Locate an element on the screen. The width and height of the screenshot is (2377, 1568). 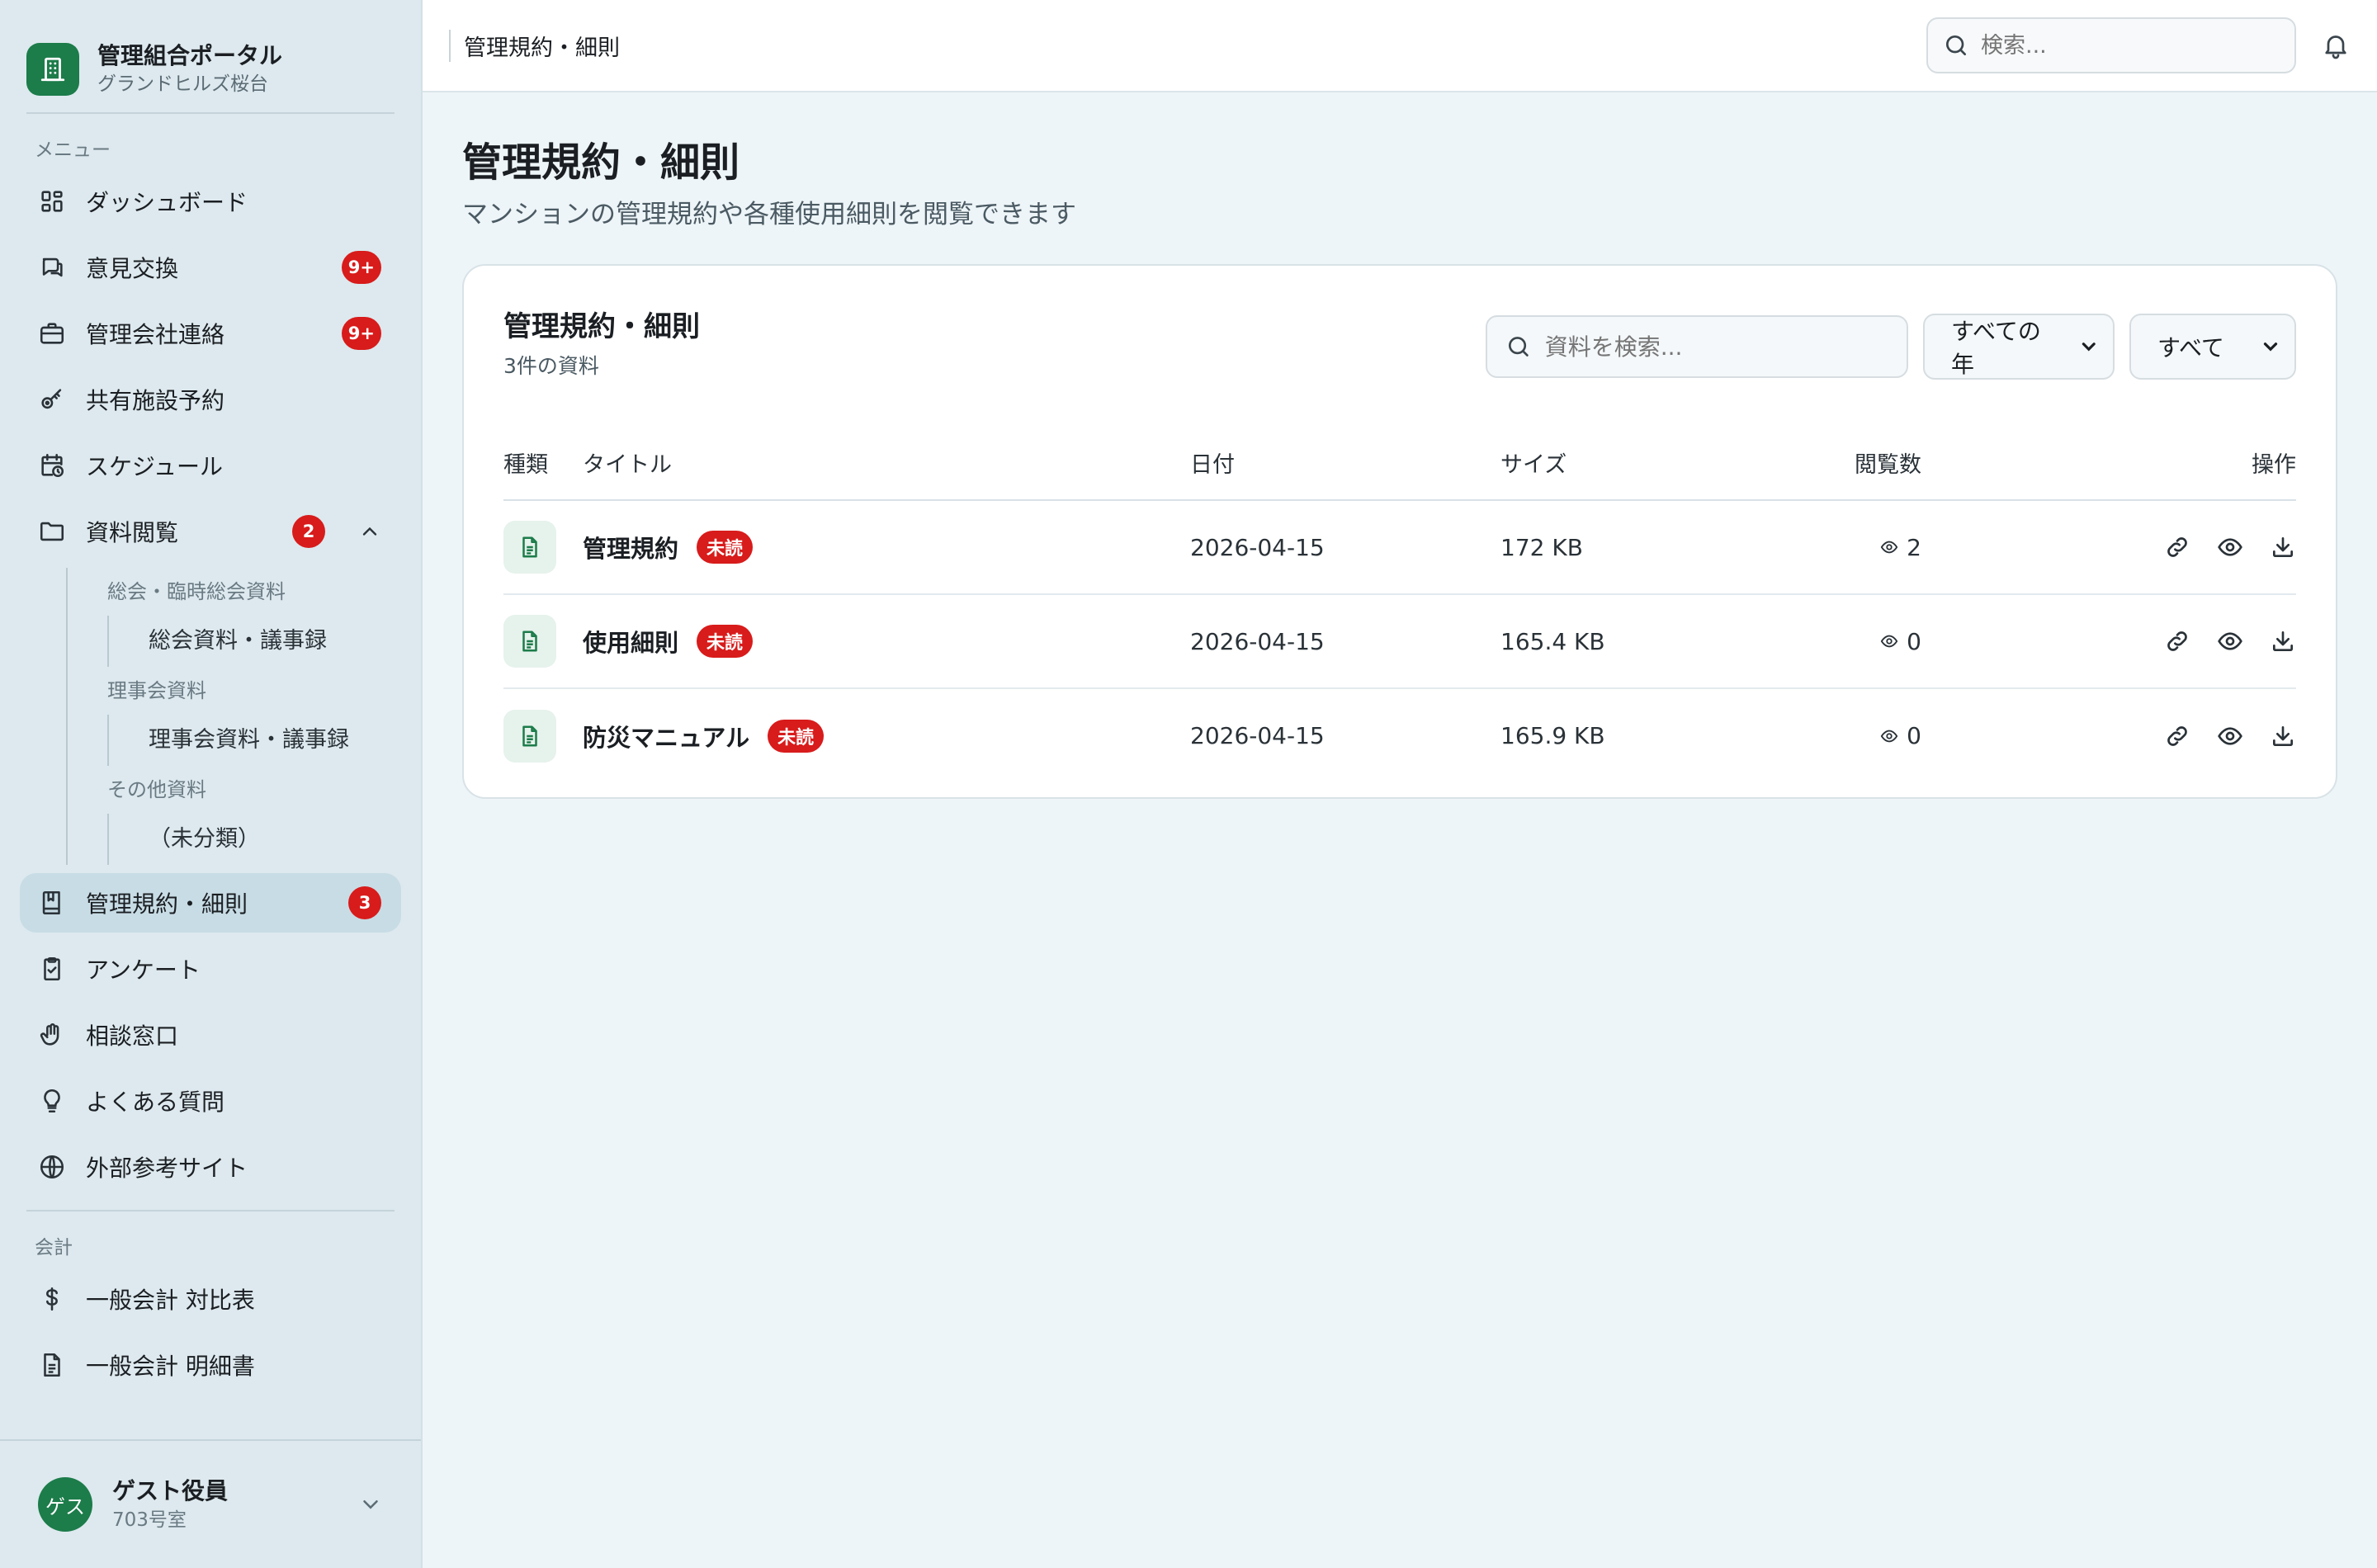
sidebar-item-label: スケジュール is located at coordinates (155, 466).